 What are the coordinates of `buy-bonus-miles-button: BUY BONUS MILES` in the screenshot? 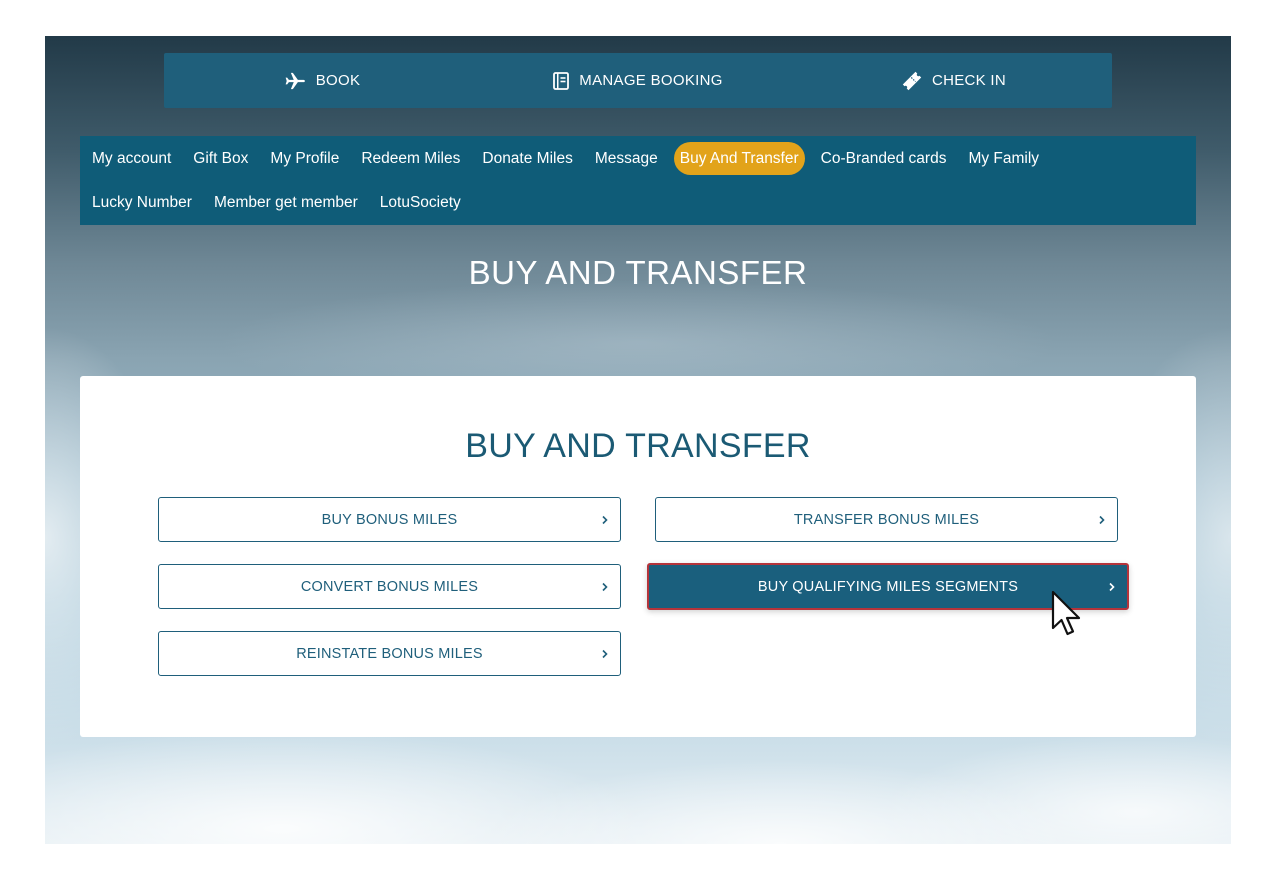 It's located at (389, 519).